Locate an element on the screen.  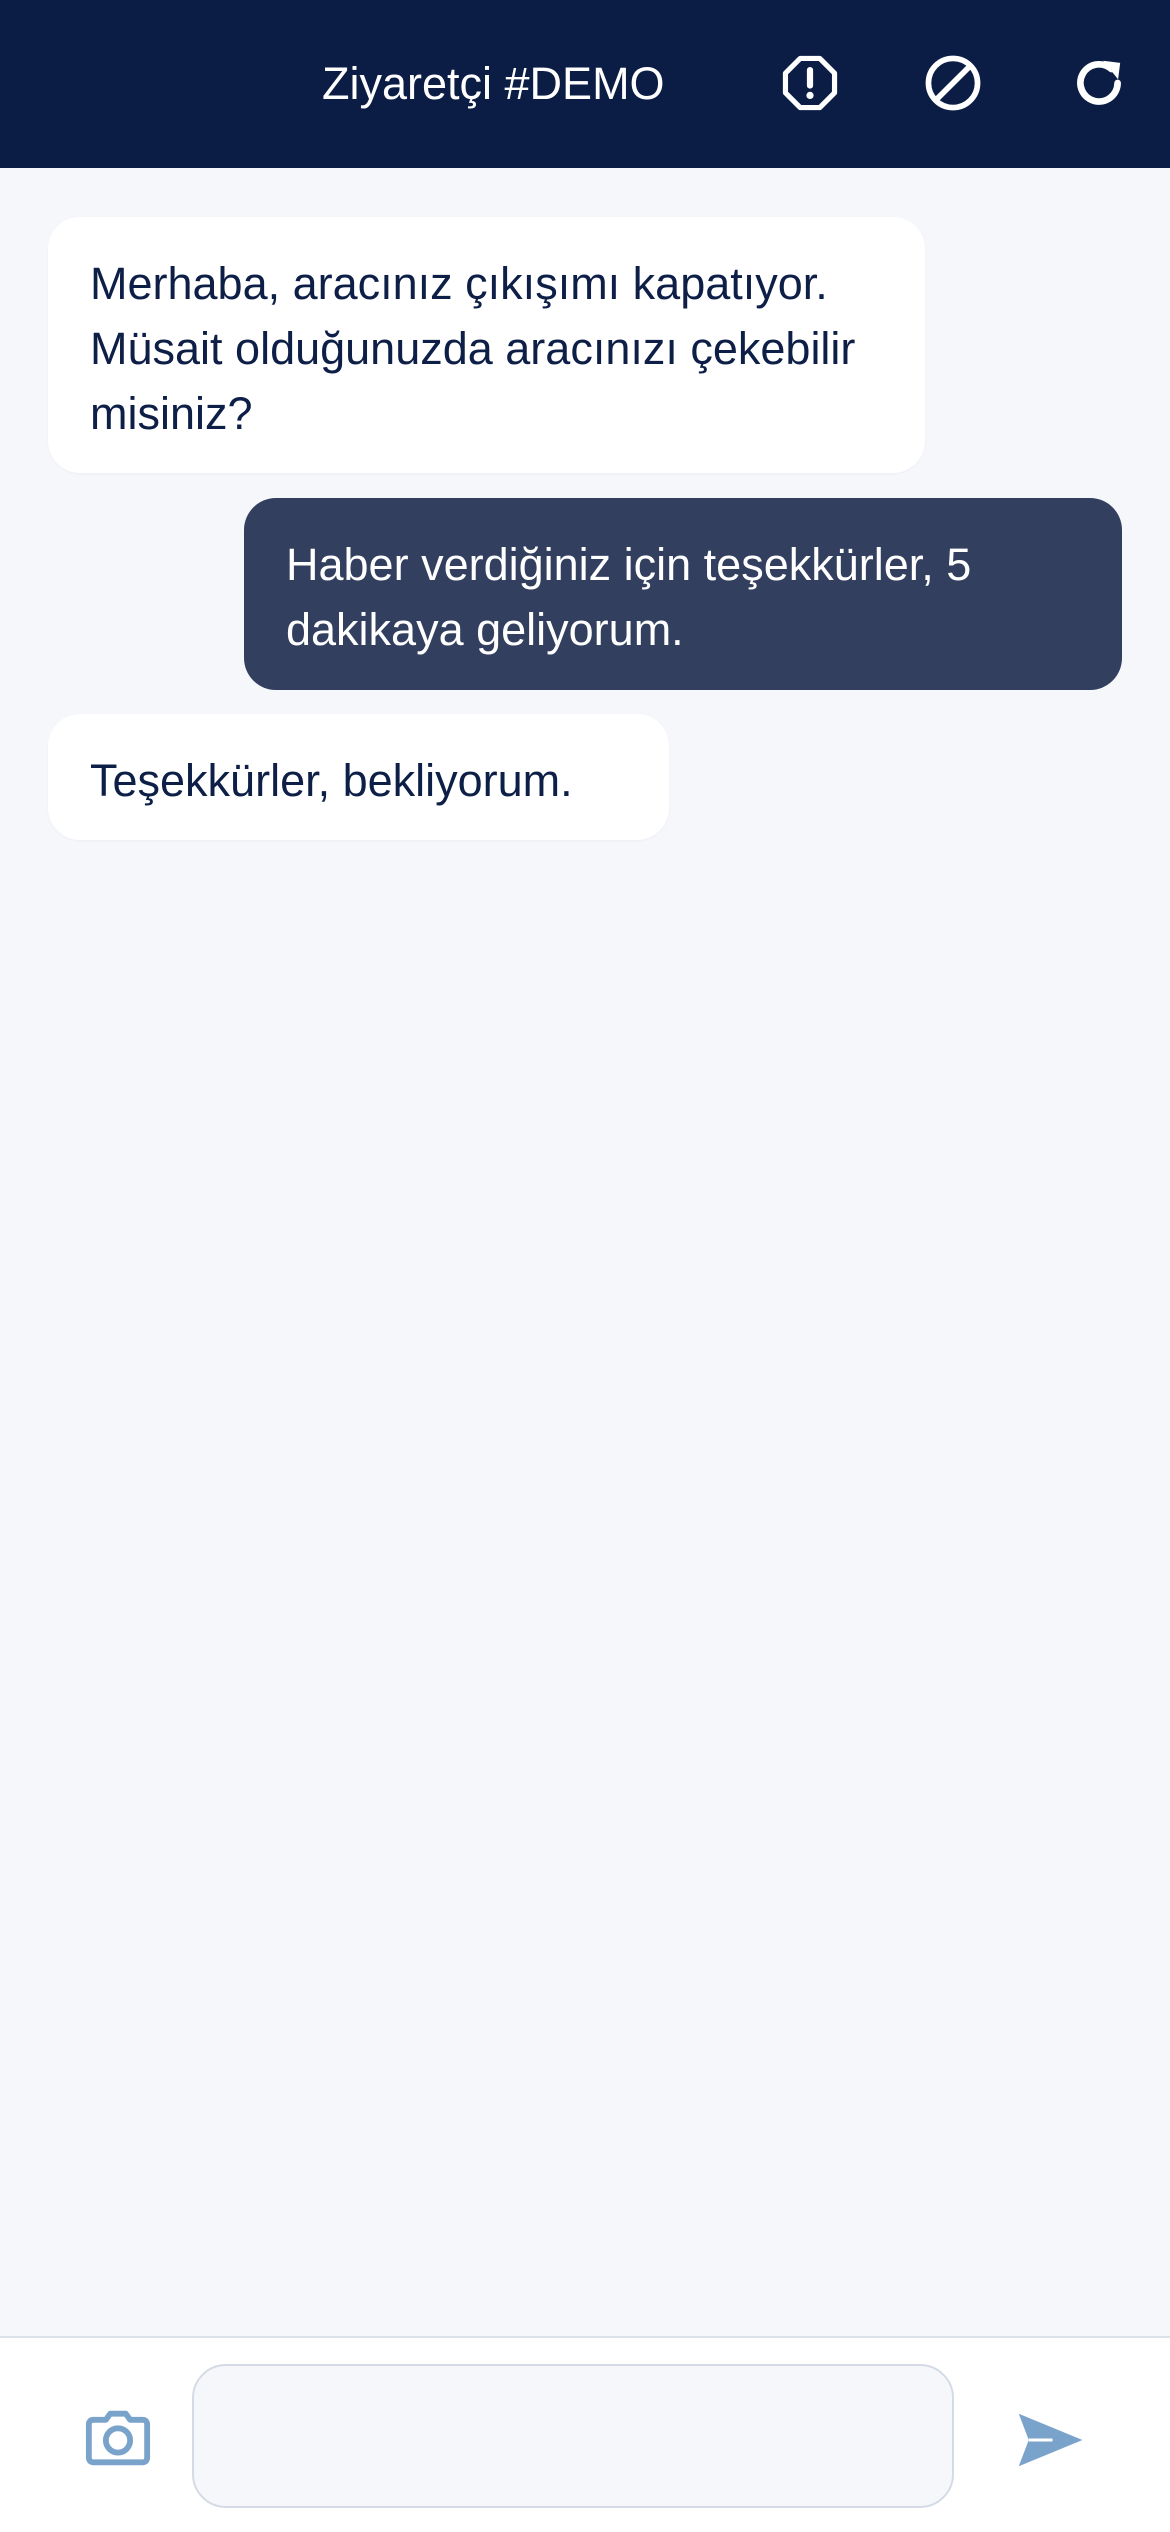
camera-icon is located at coordinates (118, 2438).